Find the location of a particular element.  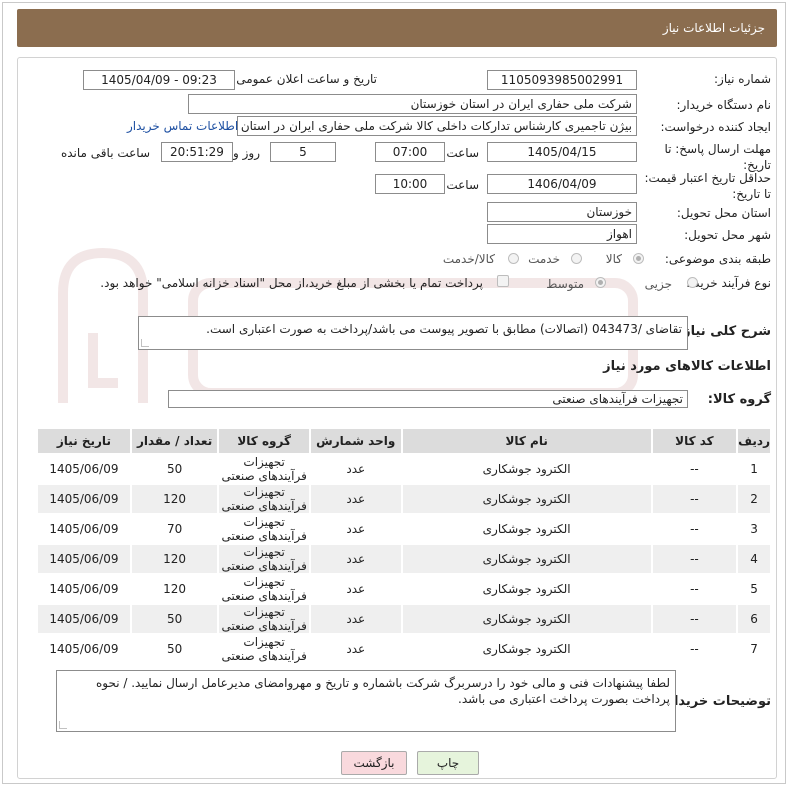

validity-date-field: 1406/04/09 is located at coordinates (562, 184).